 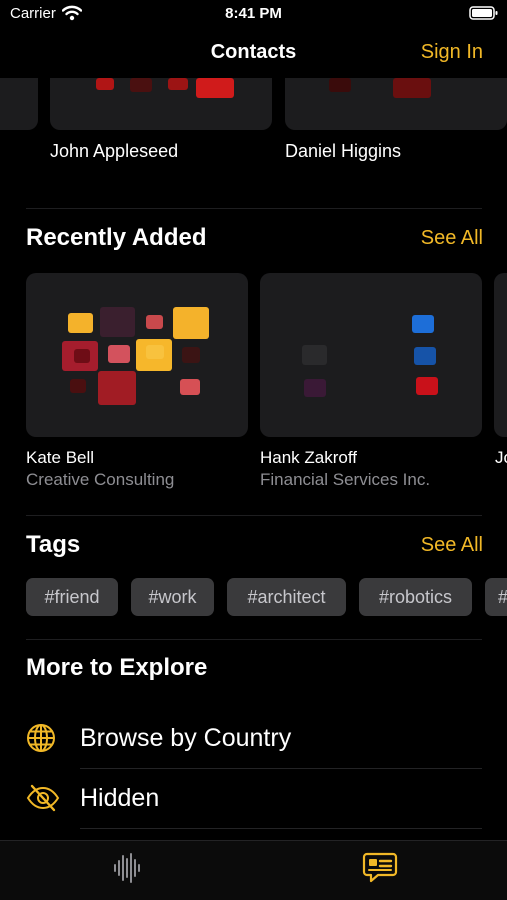 I want to click on battery-icon, so click(x=483, y=13).